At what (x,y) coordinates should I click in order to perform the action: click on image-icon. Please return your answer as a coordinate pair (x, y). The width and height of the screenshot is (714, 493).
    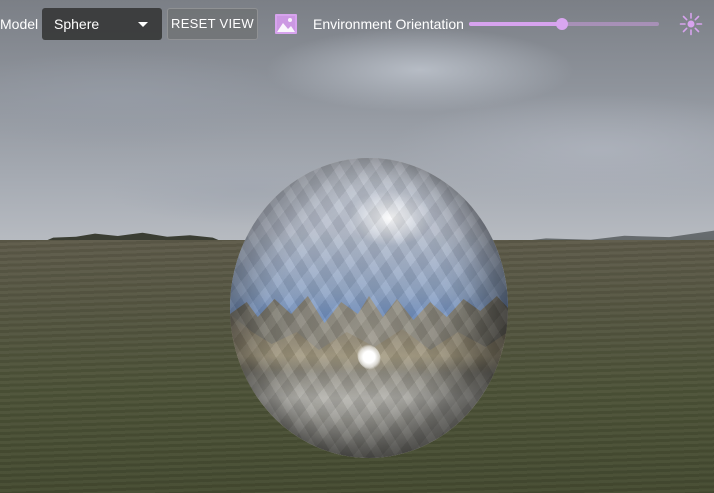
    Looking at the image, I should click on (286, 24).